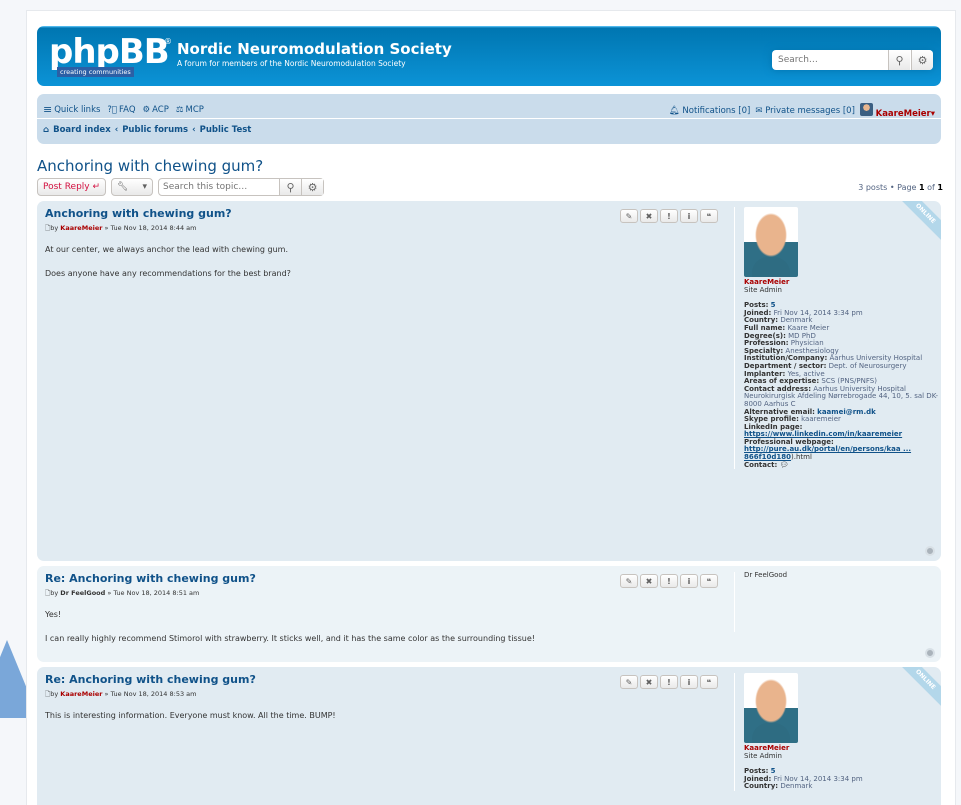 The width and height of the screenshot is (961, 805). What do you see at coordinates (873, 187) in the screenshot?
I see `post-count: 3 posts` at bounding box center [873, 187].